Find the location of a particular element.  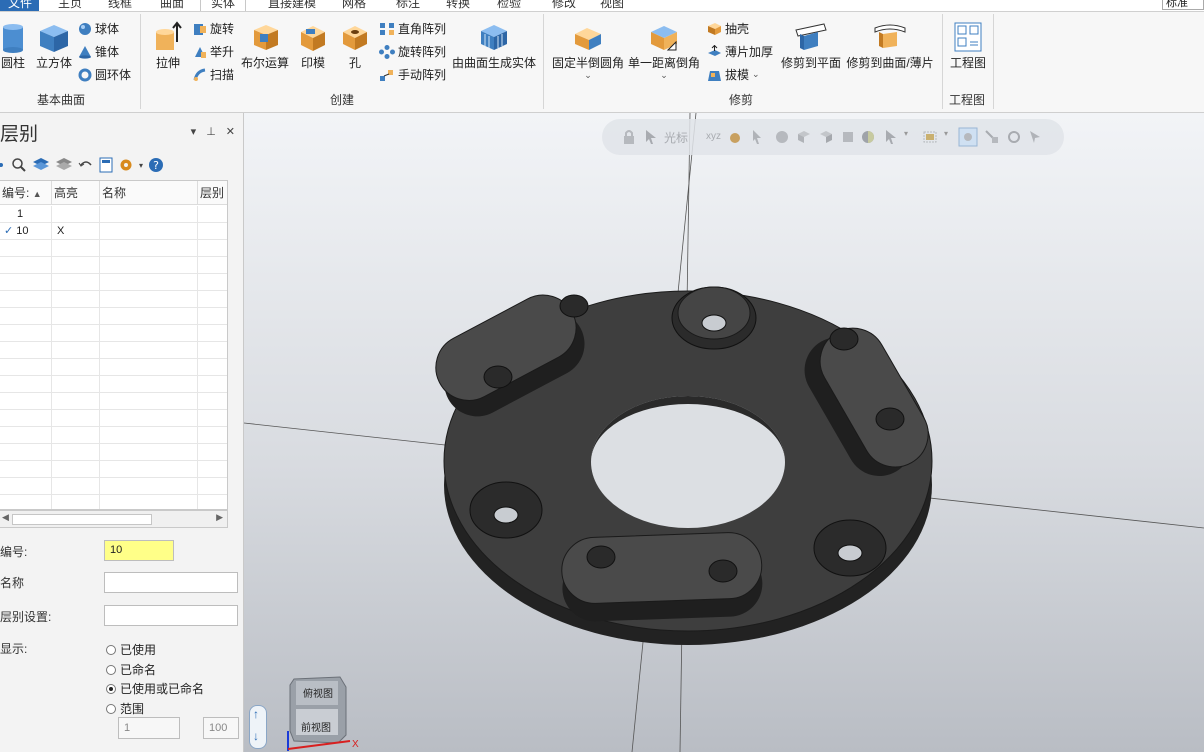

pin-icon: ⊥ is located at coordinates (211, 131).